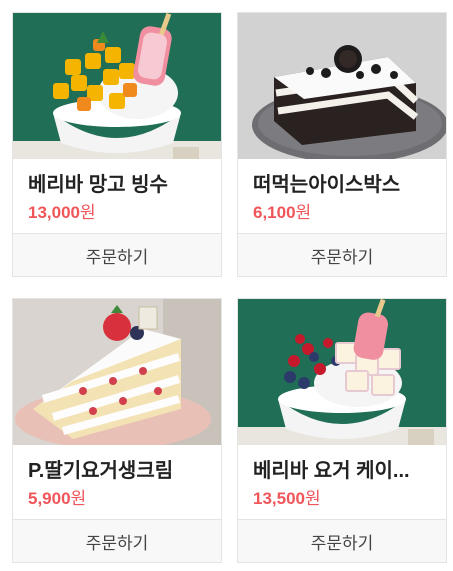 The image size is (453, 571). Describe the element at coordinates (342, 372) in the screenshot. I see `berry-yogurt-bingsu-image` at that location.